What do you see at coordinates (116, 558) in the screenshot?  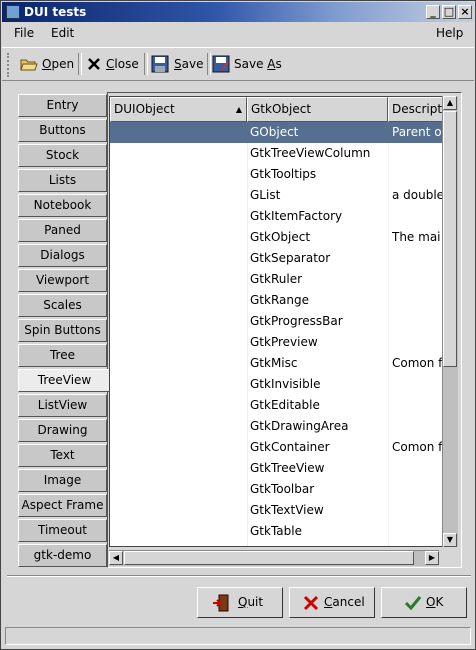 I see `scroll-left-arrow-icon: ◀` at bounding box center [116, 558].